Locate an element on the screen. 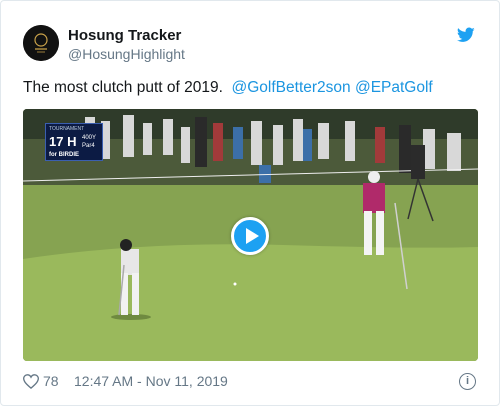 The image size is (500, 406). avatar is located at coordinates (41, 43).